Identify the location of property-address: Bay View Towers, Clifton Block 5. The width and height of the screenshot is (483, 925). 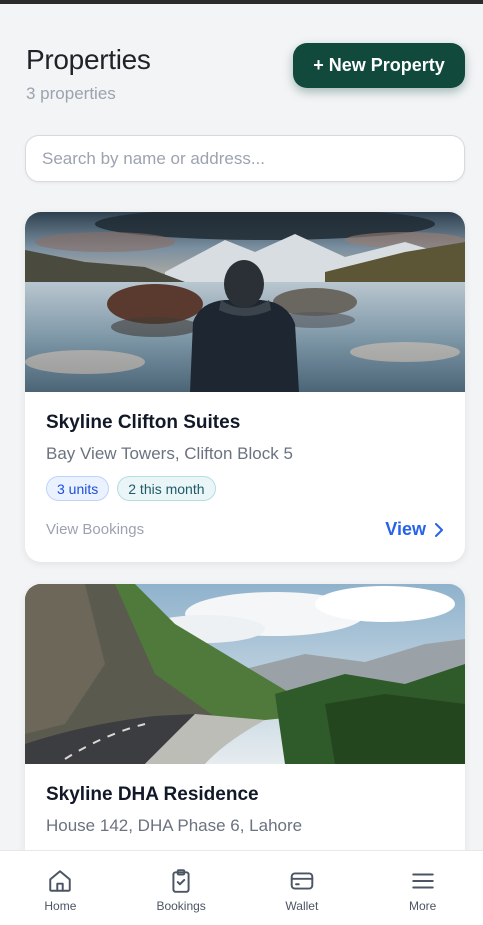
(169, 453).